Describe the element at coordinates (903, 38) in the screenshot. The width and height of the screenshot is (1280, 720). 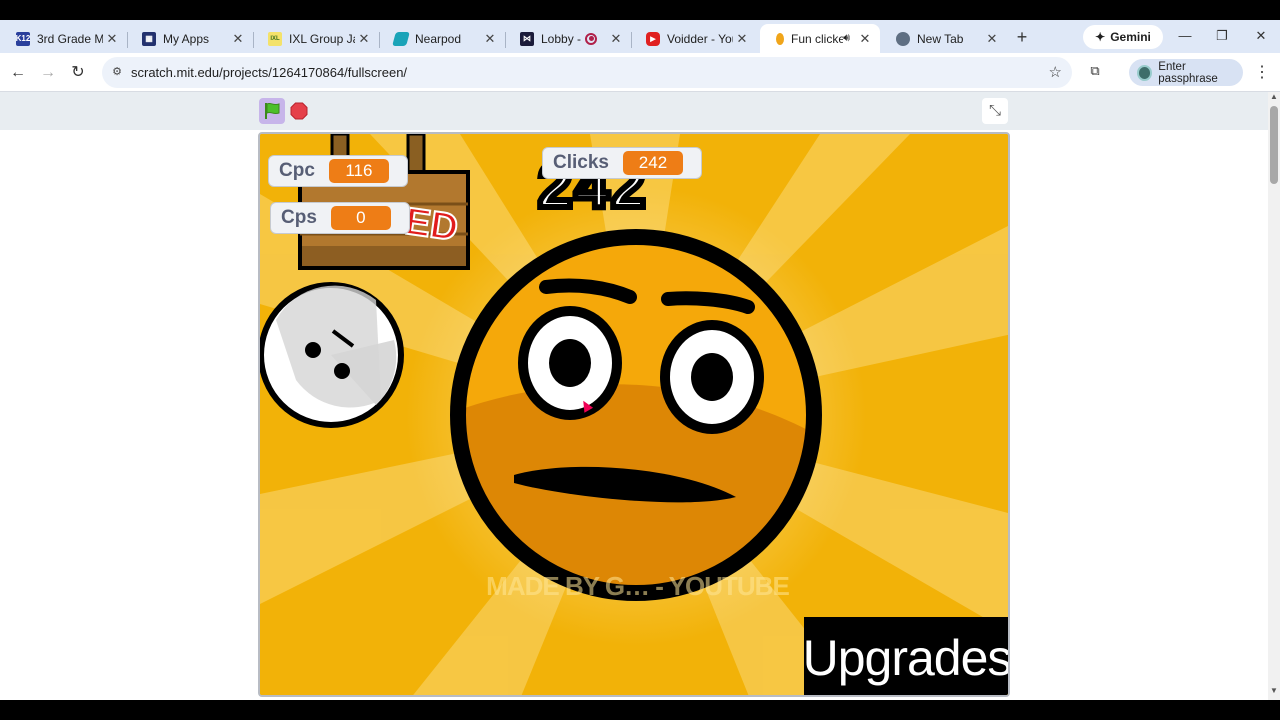
I see `globe-icon` at that location.